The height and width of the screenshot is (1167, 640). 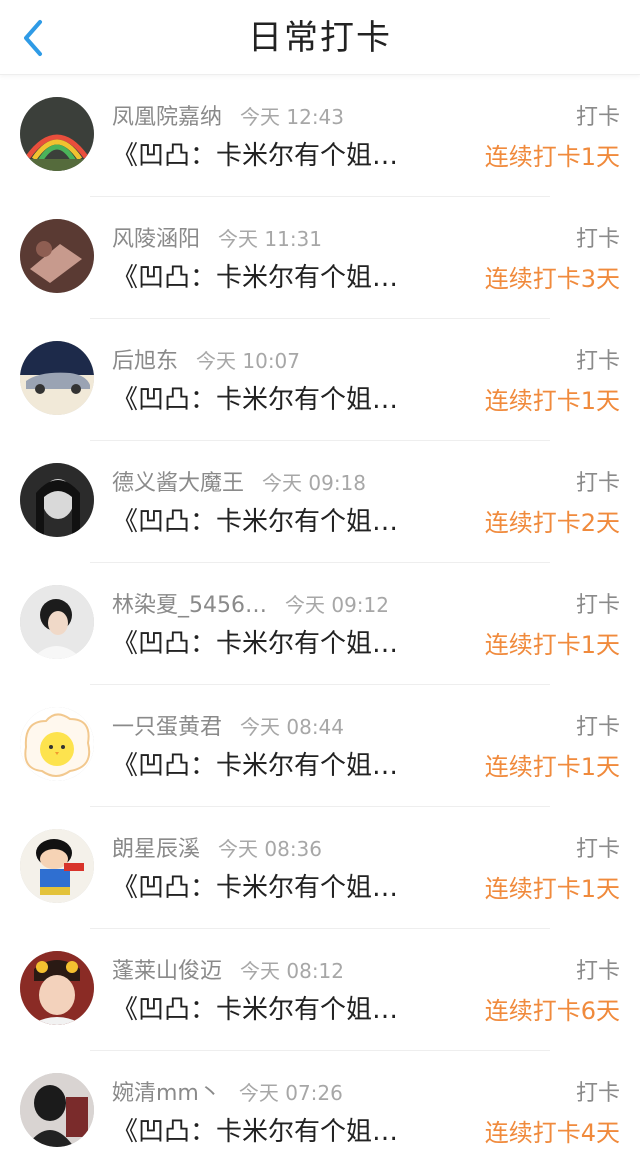 I want to click on list-item: 凤凰院嘉纳 今天 12:43 打卡 《凹凸：卡米尔有个姐… 连续打卡1天, so click(x=320, y=136).